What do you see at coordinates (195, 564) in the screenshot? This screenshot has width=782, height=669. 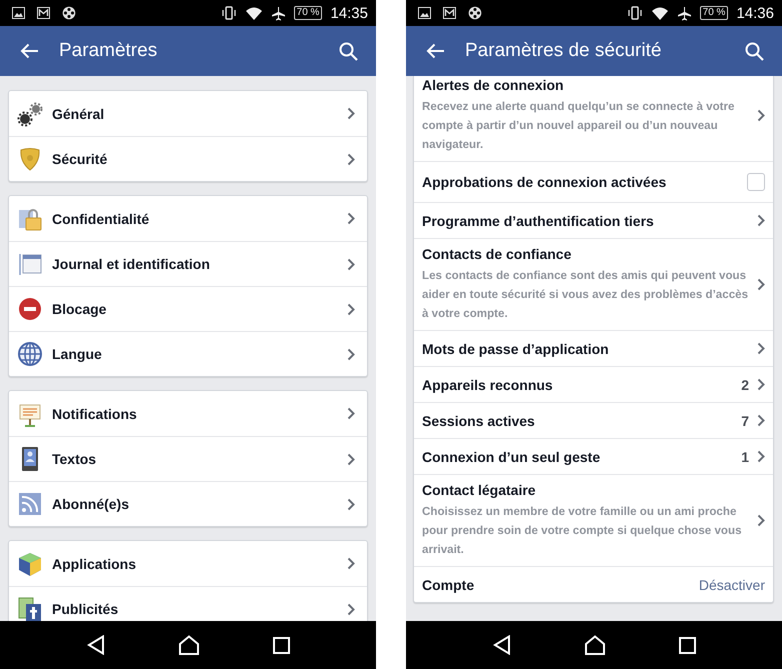 I see `settings-item: Applications` at bounding box center [195, 564].